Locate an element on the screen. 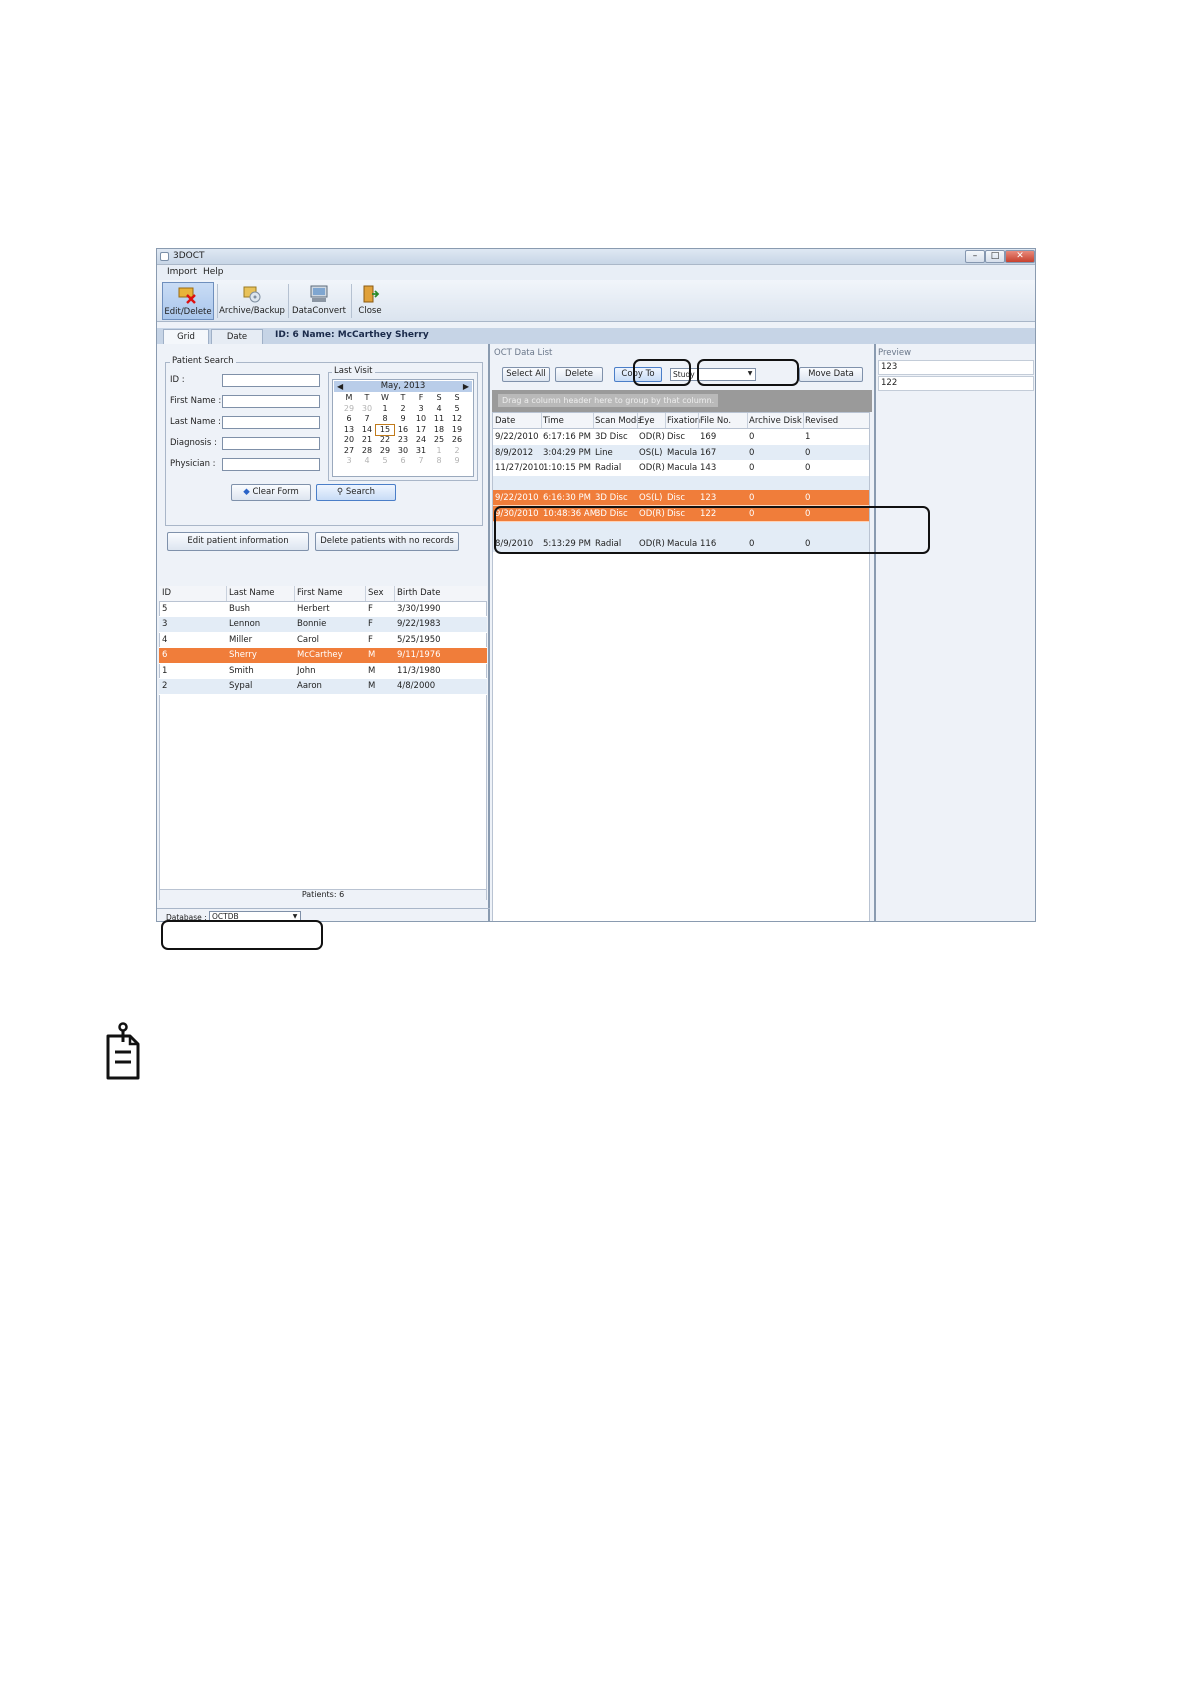 The height and width of the screenshot is (1684, 1190). calendar-prev-icon: ◀ is located at coordinates (340, 386).